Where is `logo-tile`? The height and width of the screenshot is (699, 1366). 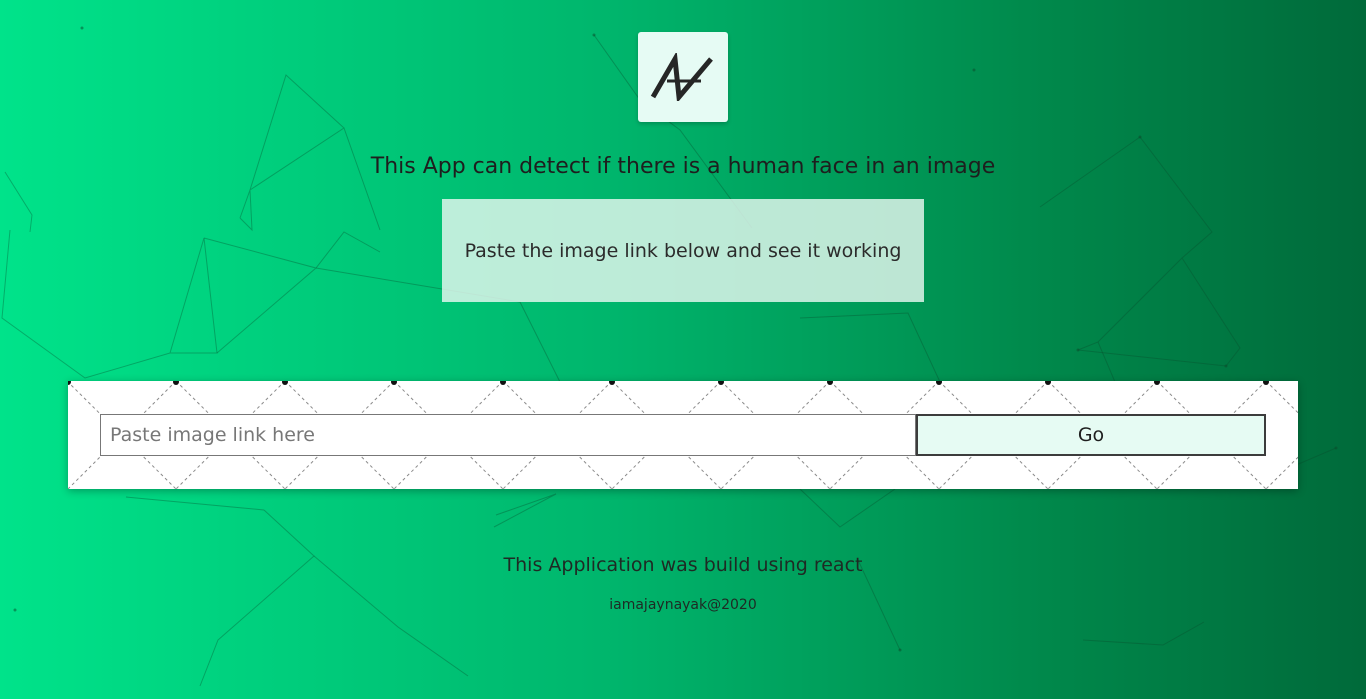
logo-tile is located at coordinates (683, 77).